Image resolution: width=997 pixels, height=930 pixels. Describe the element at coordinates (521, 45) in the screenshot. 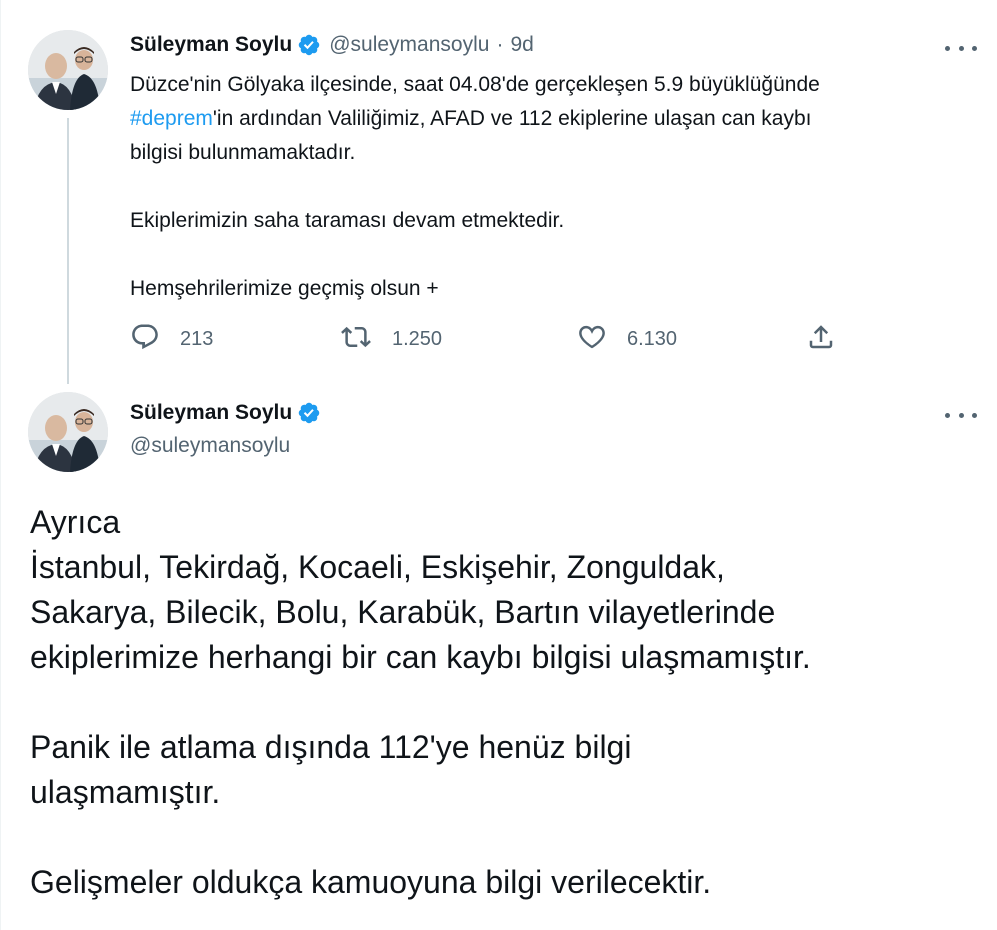

I see `tweet-timestamp: 9d` at that location.